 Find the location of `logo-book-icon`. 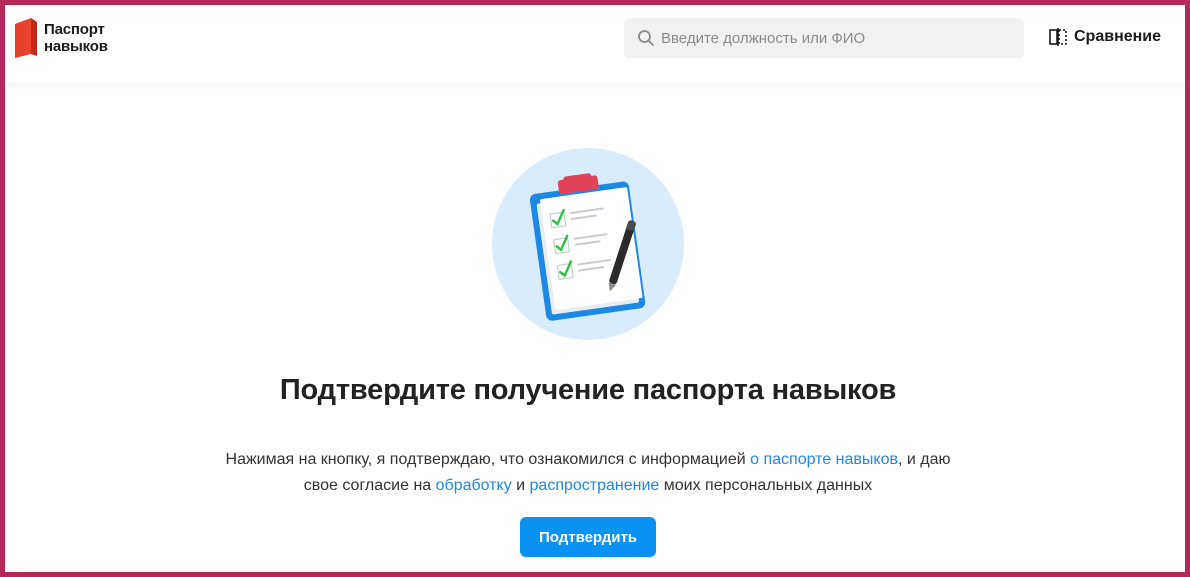

logo-book-icon is located at coordinates (26, 38).